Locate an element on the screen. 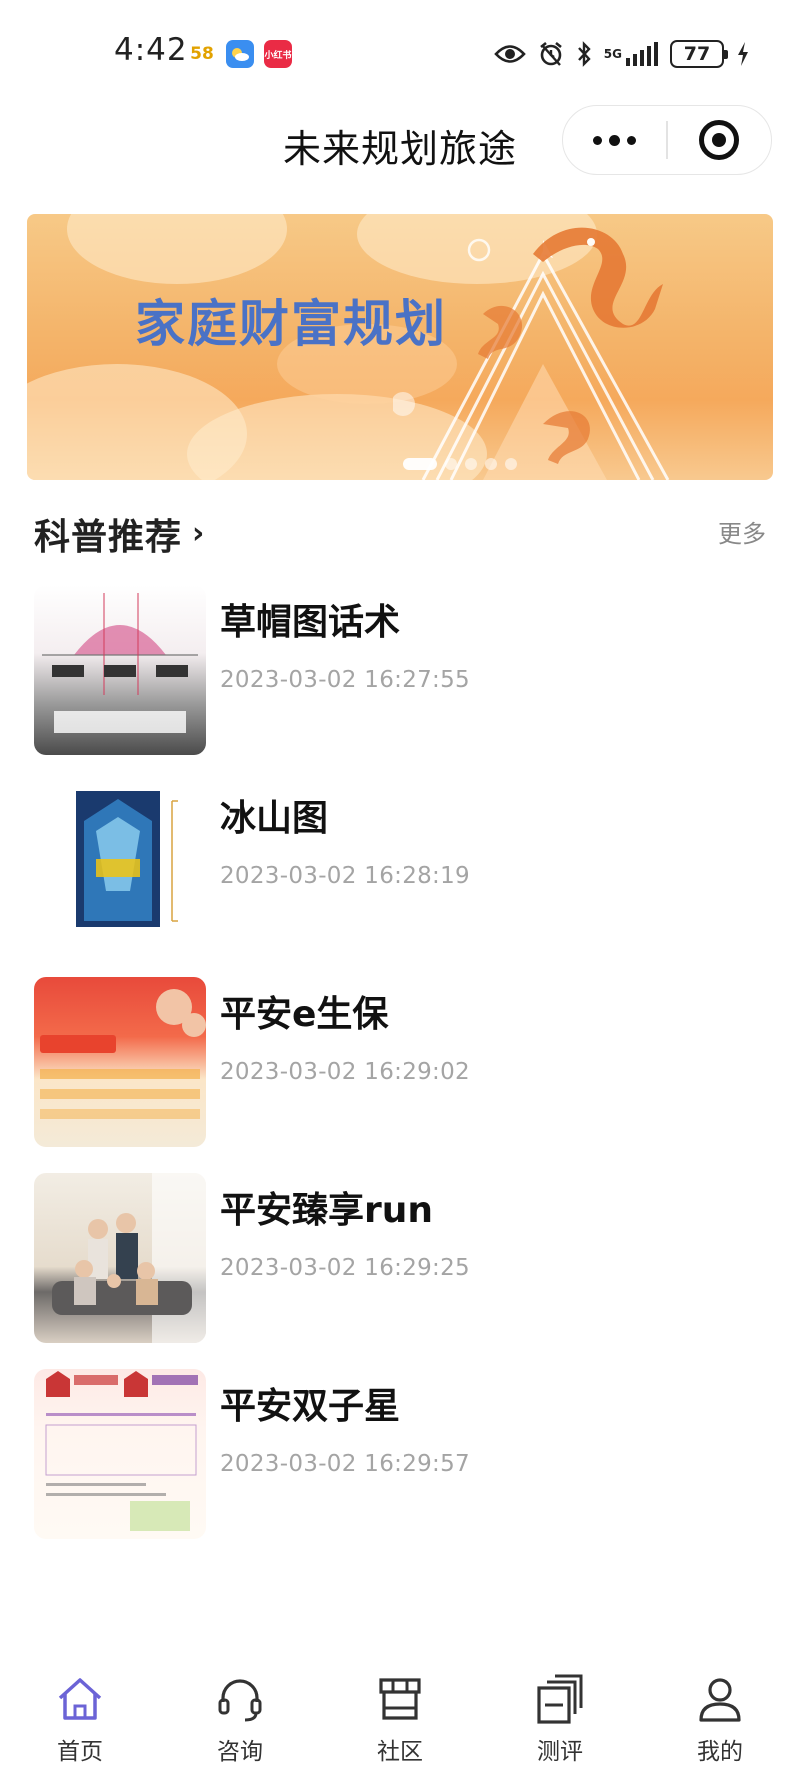 This screenshot has width=800, height=1778. store-icon is located at coordinates (400, 1699).